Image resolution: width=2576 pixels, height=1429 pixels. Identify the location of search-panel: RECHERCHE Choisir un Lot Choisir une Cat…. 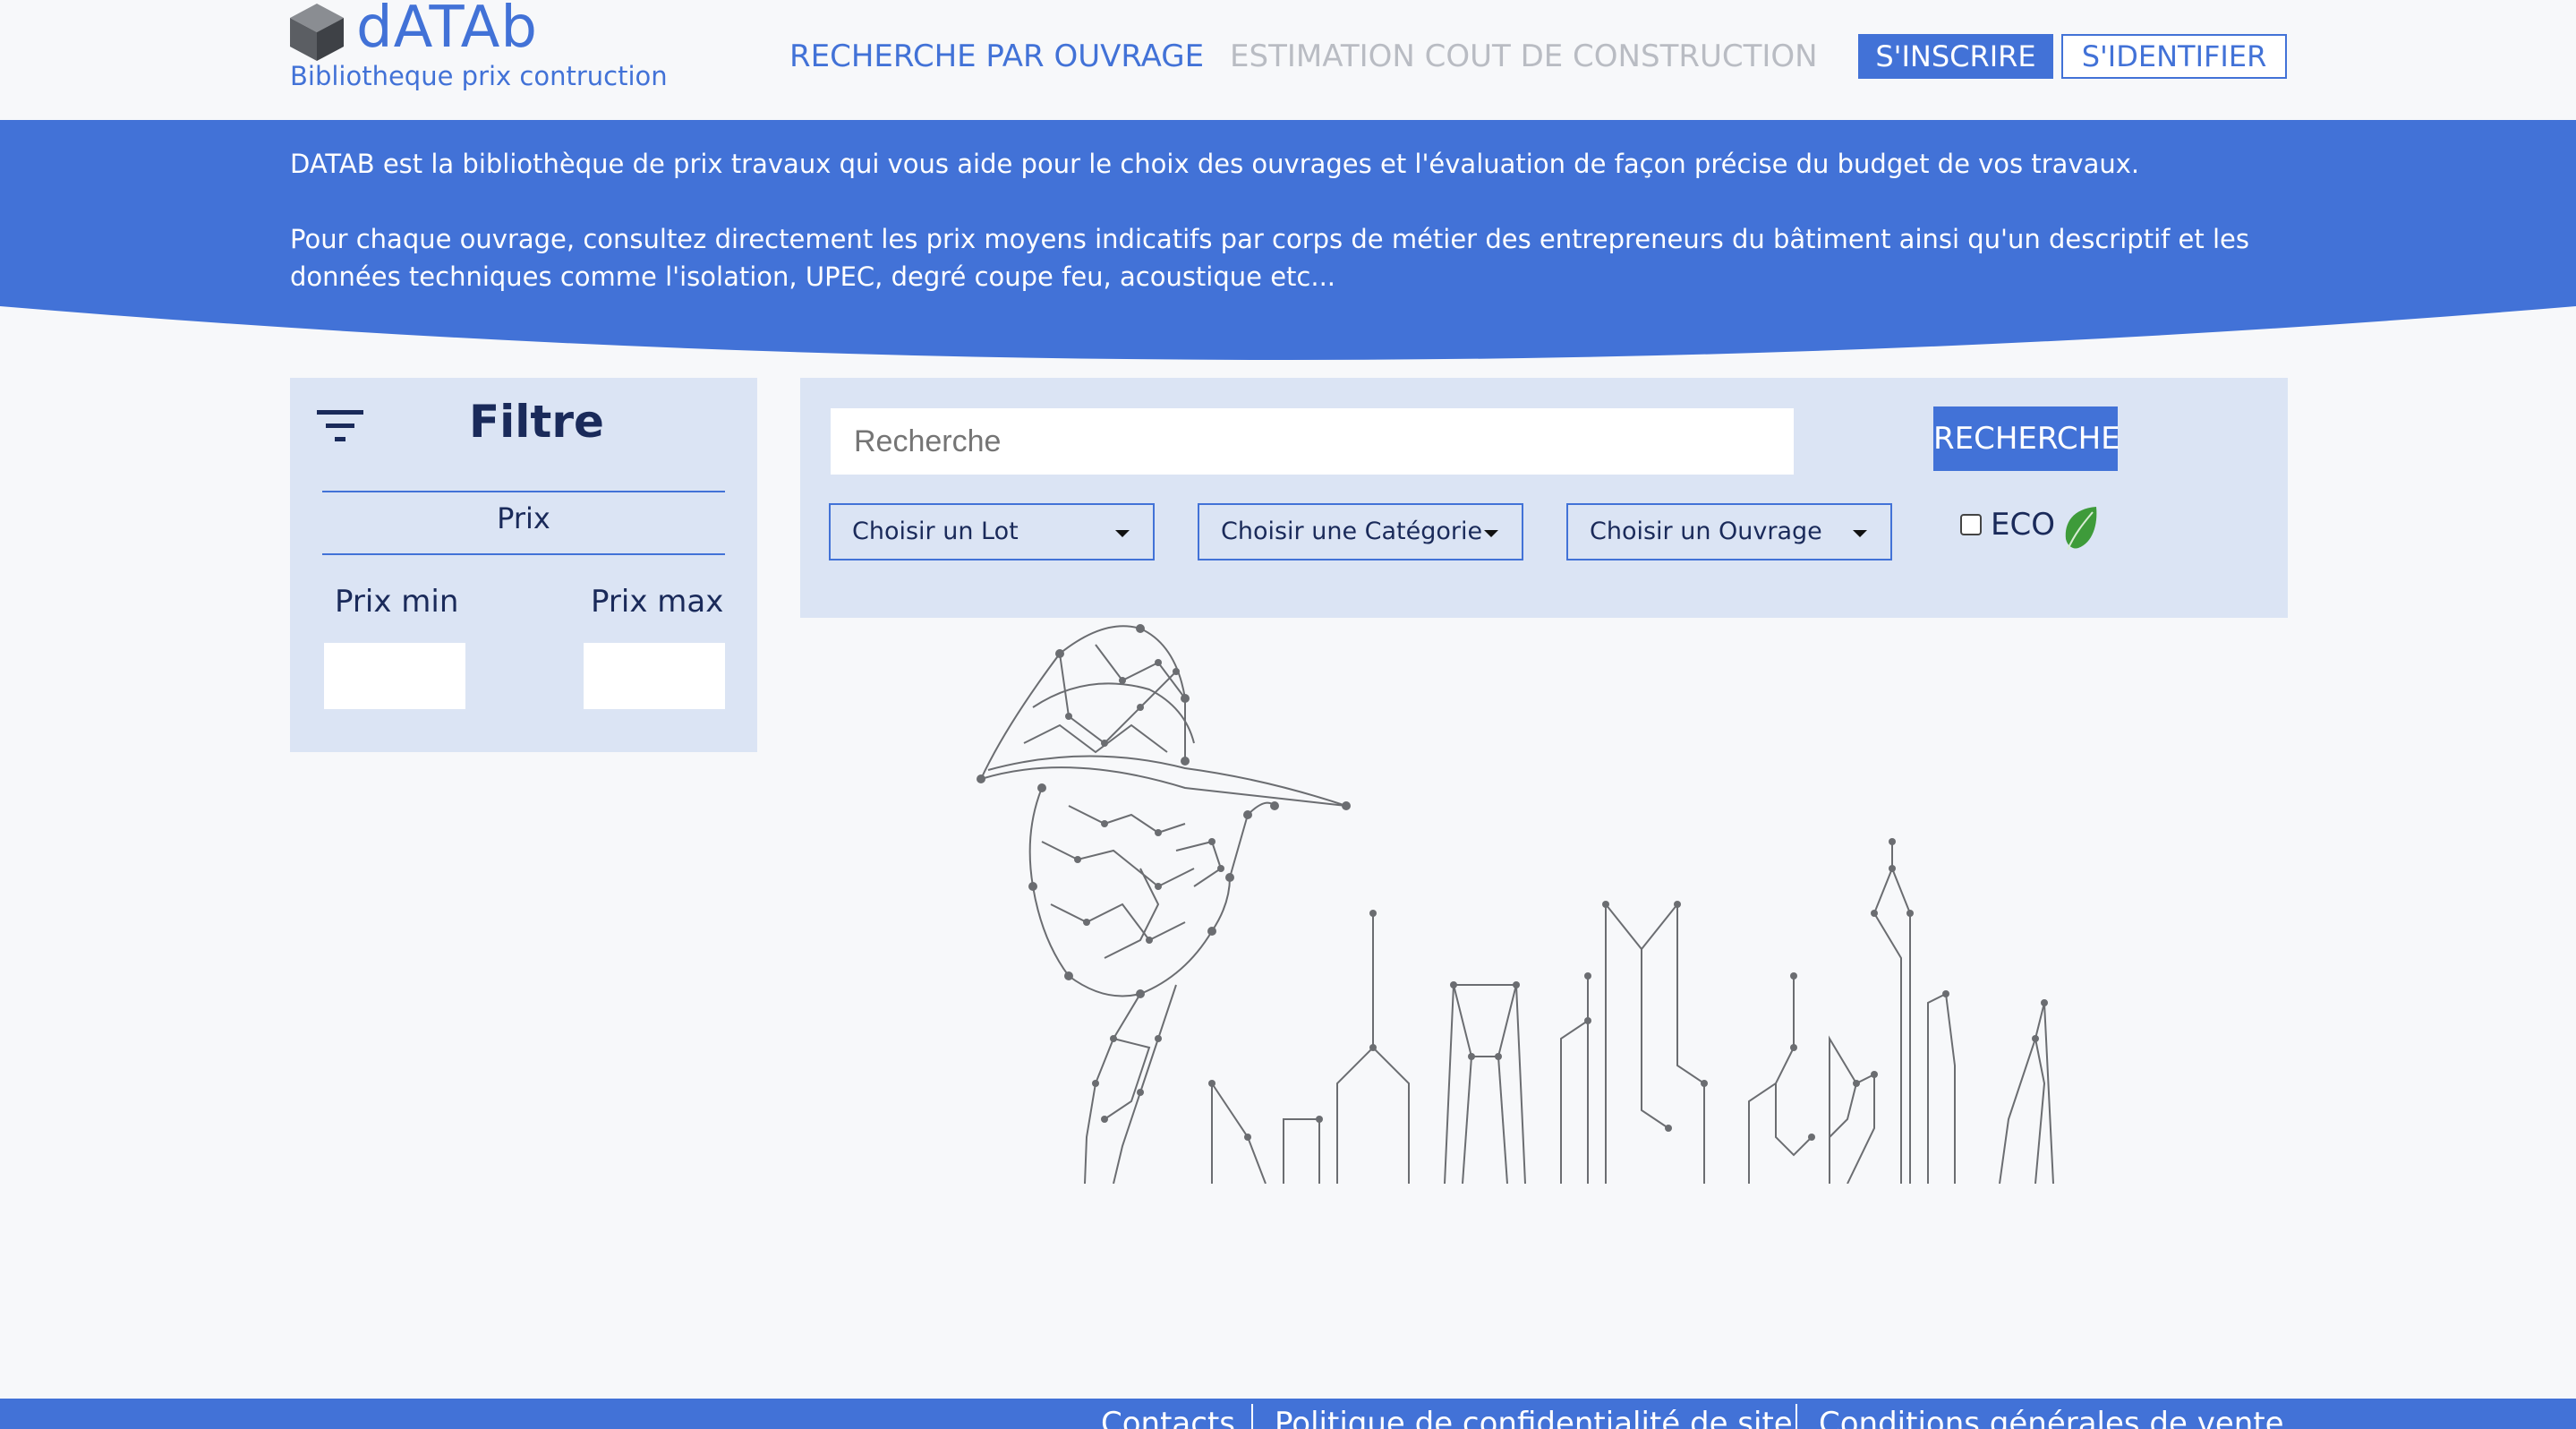
(1544, 498).